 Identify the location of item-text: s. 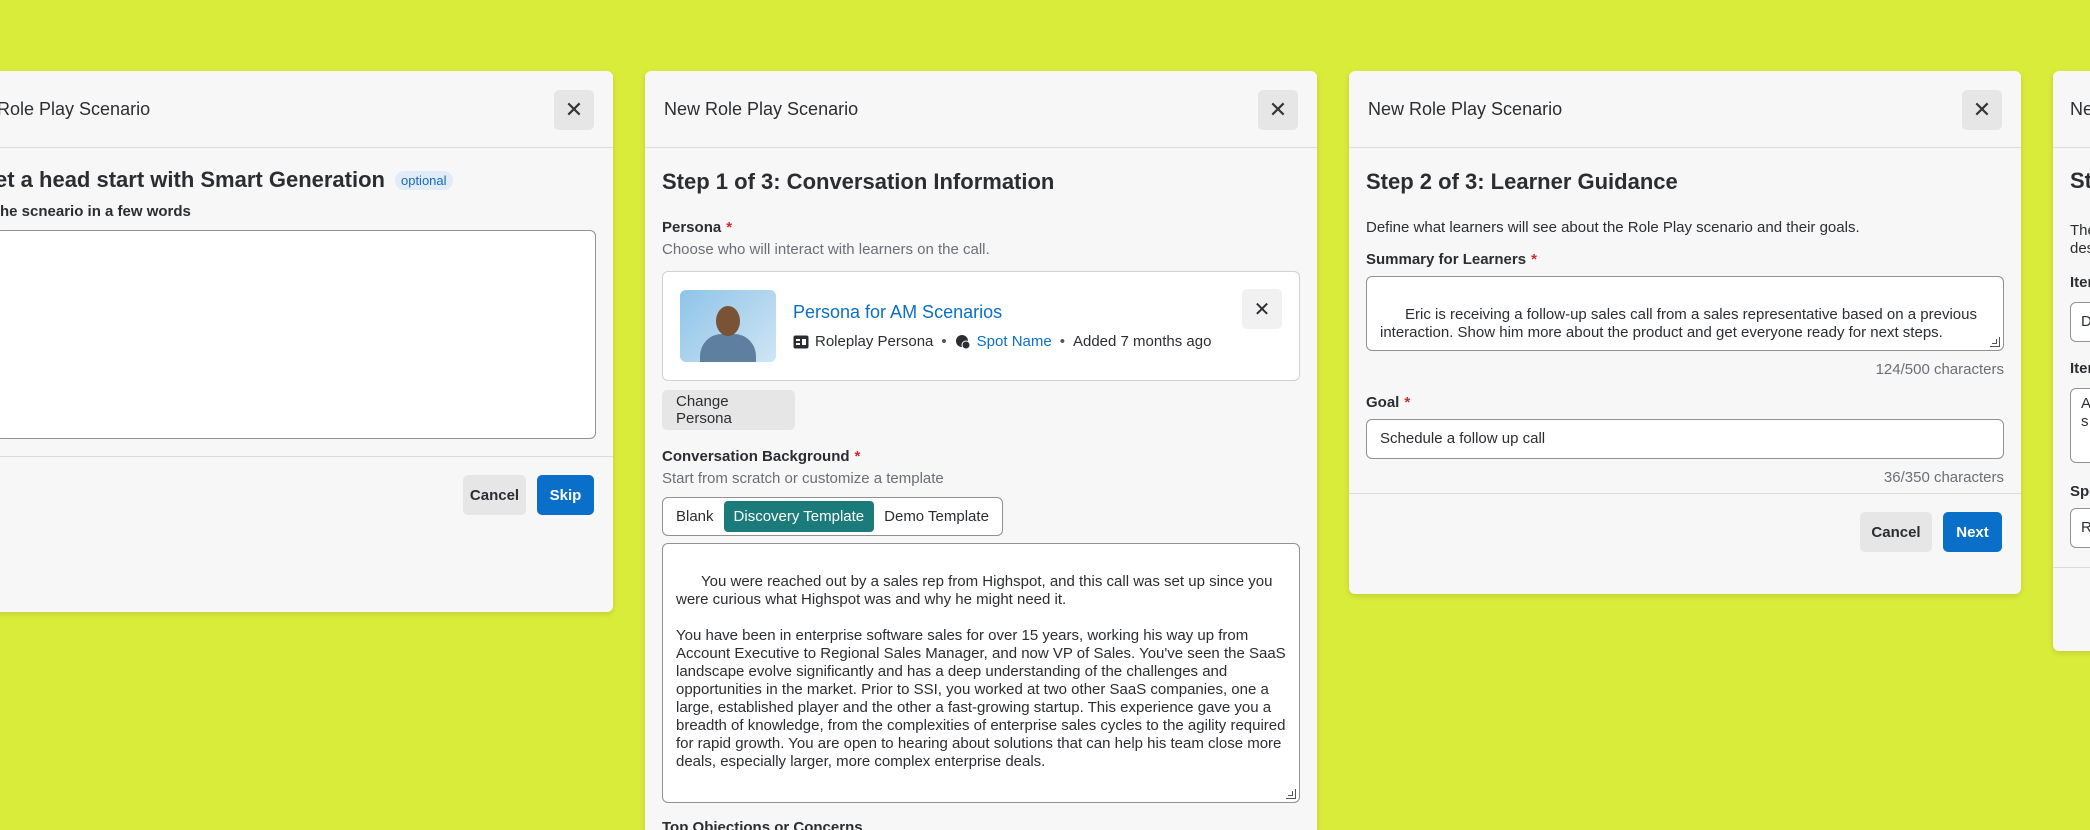
(2085, 421).